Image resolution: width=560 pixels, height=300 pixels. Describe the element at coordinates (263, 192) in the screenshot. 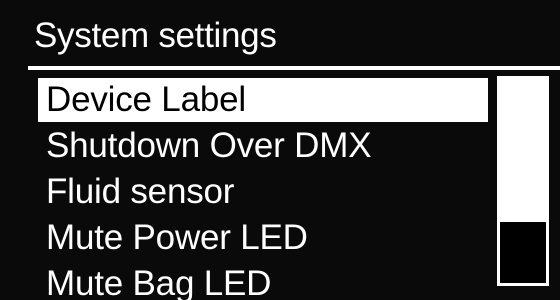

I see `menu-item-fluid-sensor: Fluid sensor` at that location.